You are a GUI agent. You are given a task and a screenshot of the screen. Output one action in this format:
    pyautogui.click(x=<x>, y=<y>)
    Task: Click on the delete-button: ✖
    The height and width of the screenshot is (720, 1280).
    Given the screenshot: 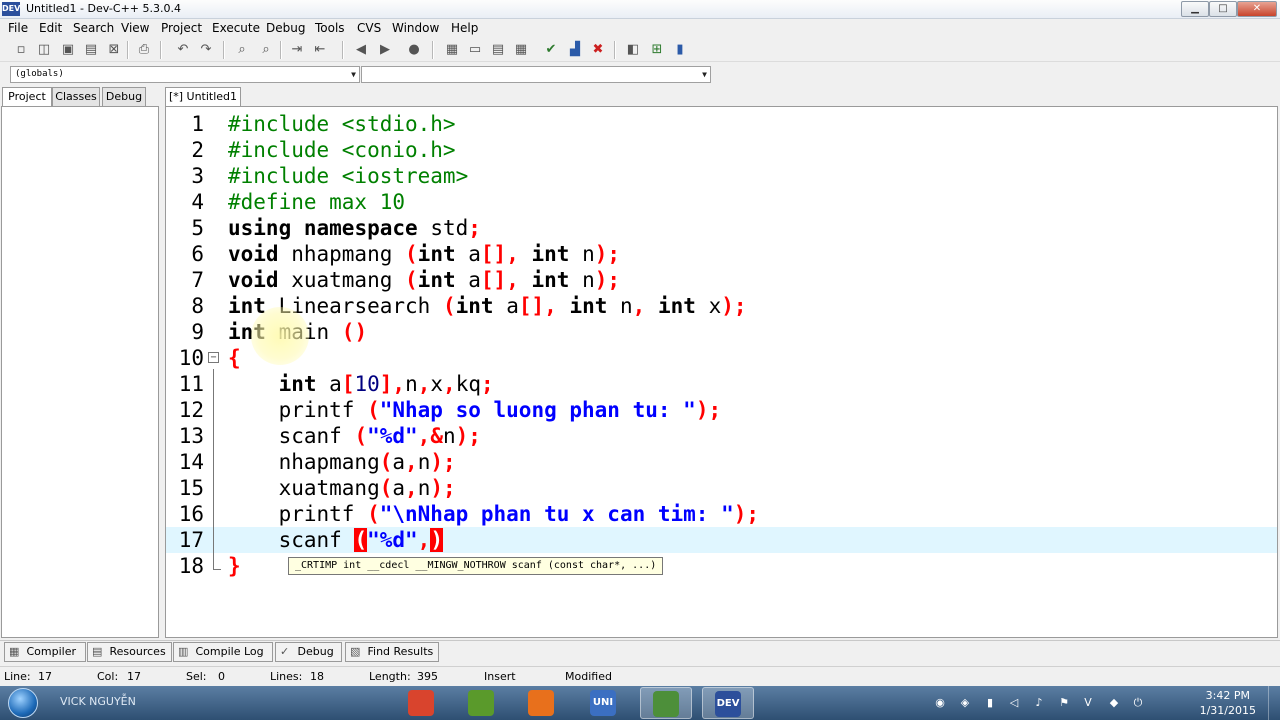 What is the action you would take?
    pyautogui.click(x=598, y=50)
    